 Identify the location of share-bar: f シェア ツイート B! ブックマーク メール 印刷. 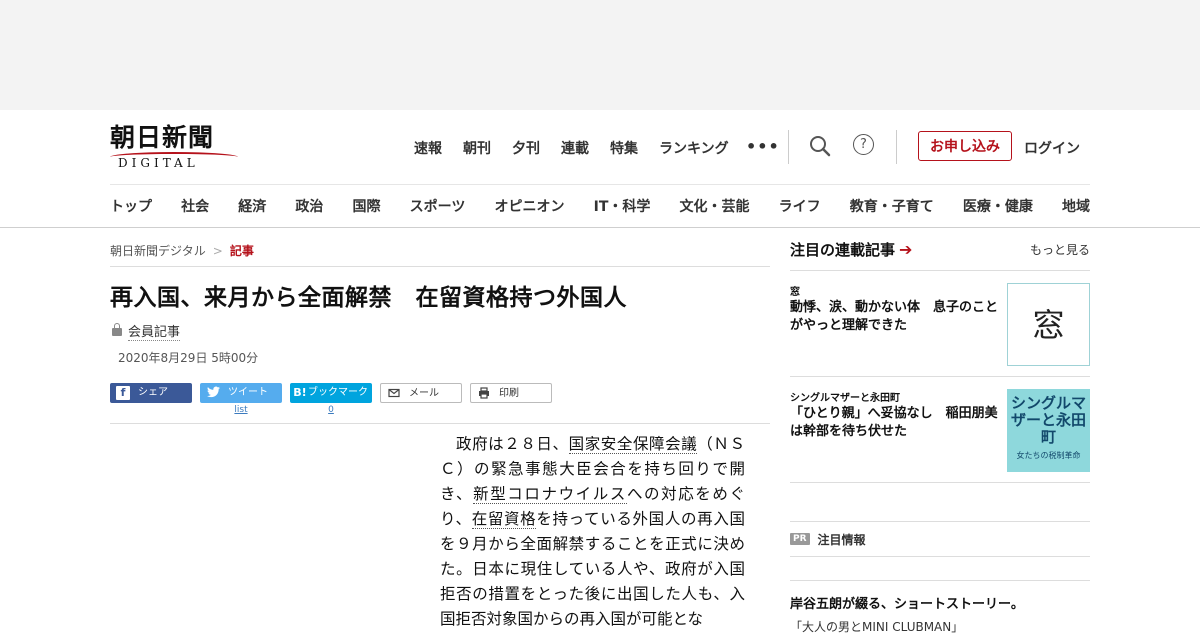
(440, 393).